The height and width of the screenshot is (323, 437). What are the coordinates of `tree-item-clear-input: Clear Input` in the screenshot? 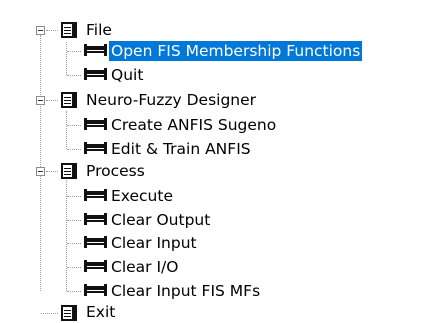 It's located at (154, 243).